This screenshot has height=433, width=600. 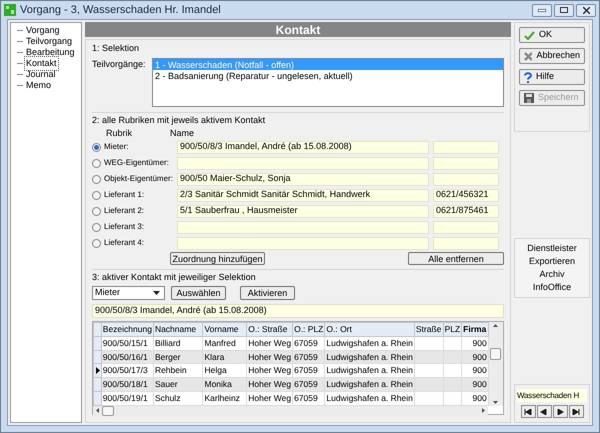 I want to click on previous-icon, so click(x=544, y=411).